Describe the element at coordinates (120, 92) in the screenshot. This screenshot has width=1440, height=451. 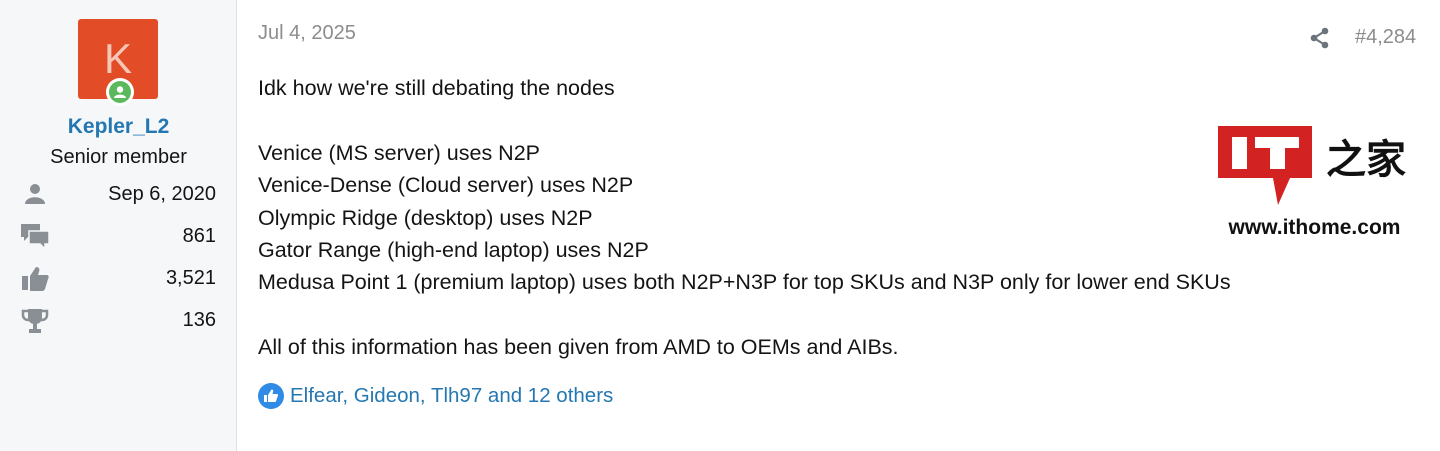
I see `online-status-icon` at that location.